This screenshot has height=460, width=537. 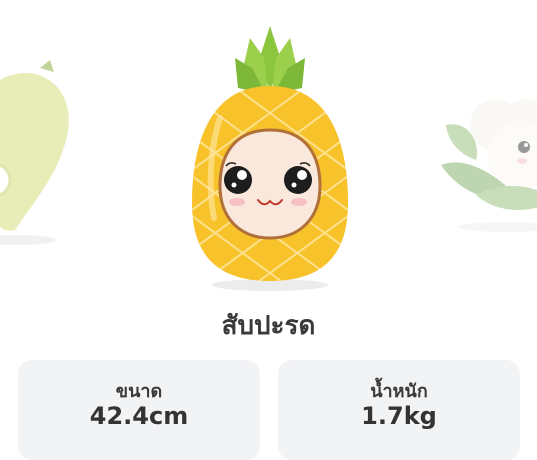 What do you see at coordinates (489, 165) in the screenshot?
I see `cauliflower-icon` at bounding box center [489, 165].